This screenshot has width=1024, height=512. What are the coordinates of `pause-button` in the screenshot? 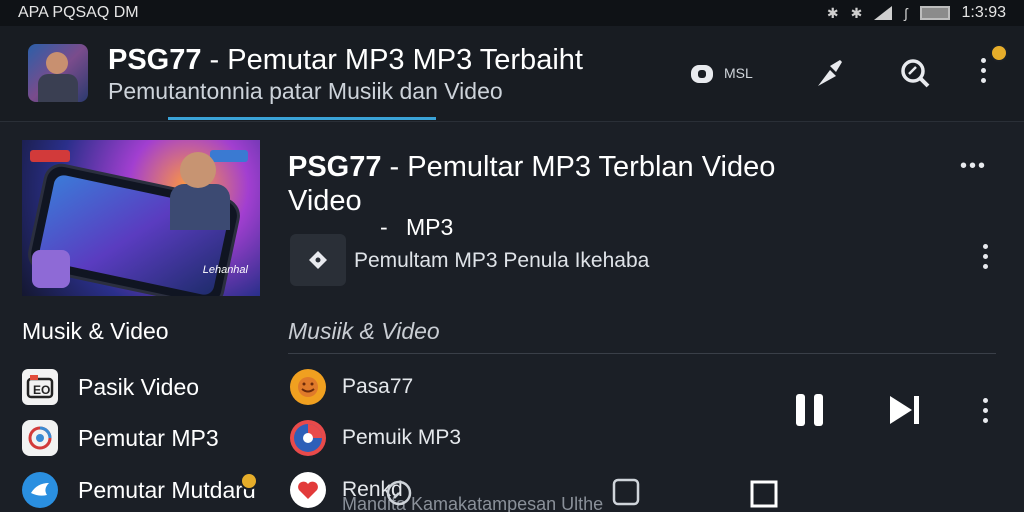 It's located at (810, 412).